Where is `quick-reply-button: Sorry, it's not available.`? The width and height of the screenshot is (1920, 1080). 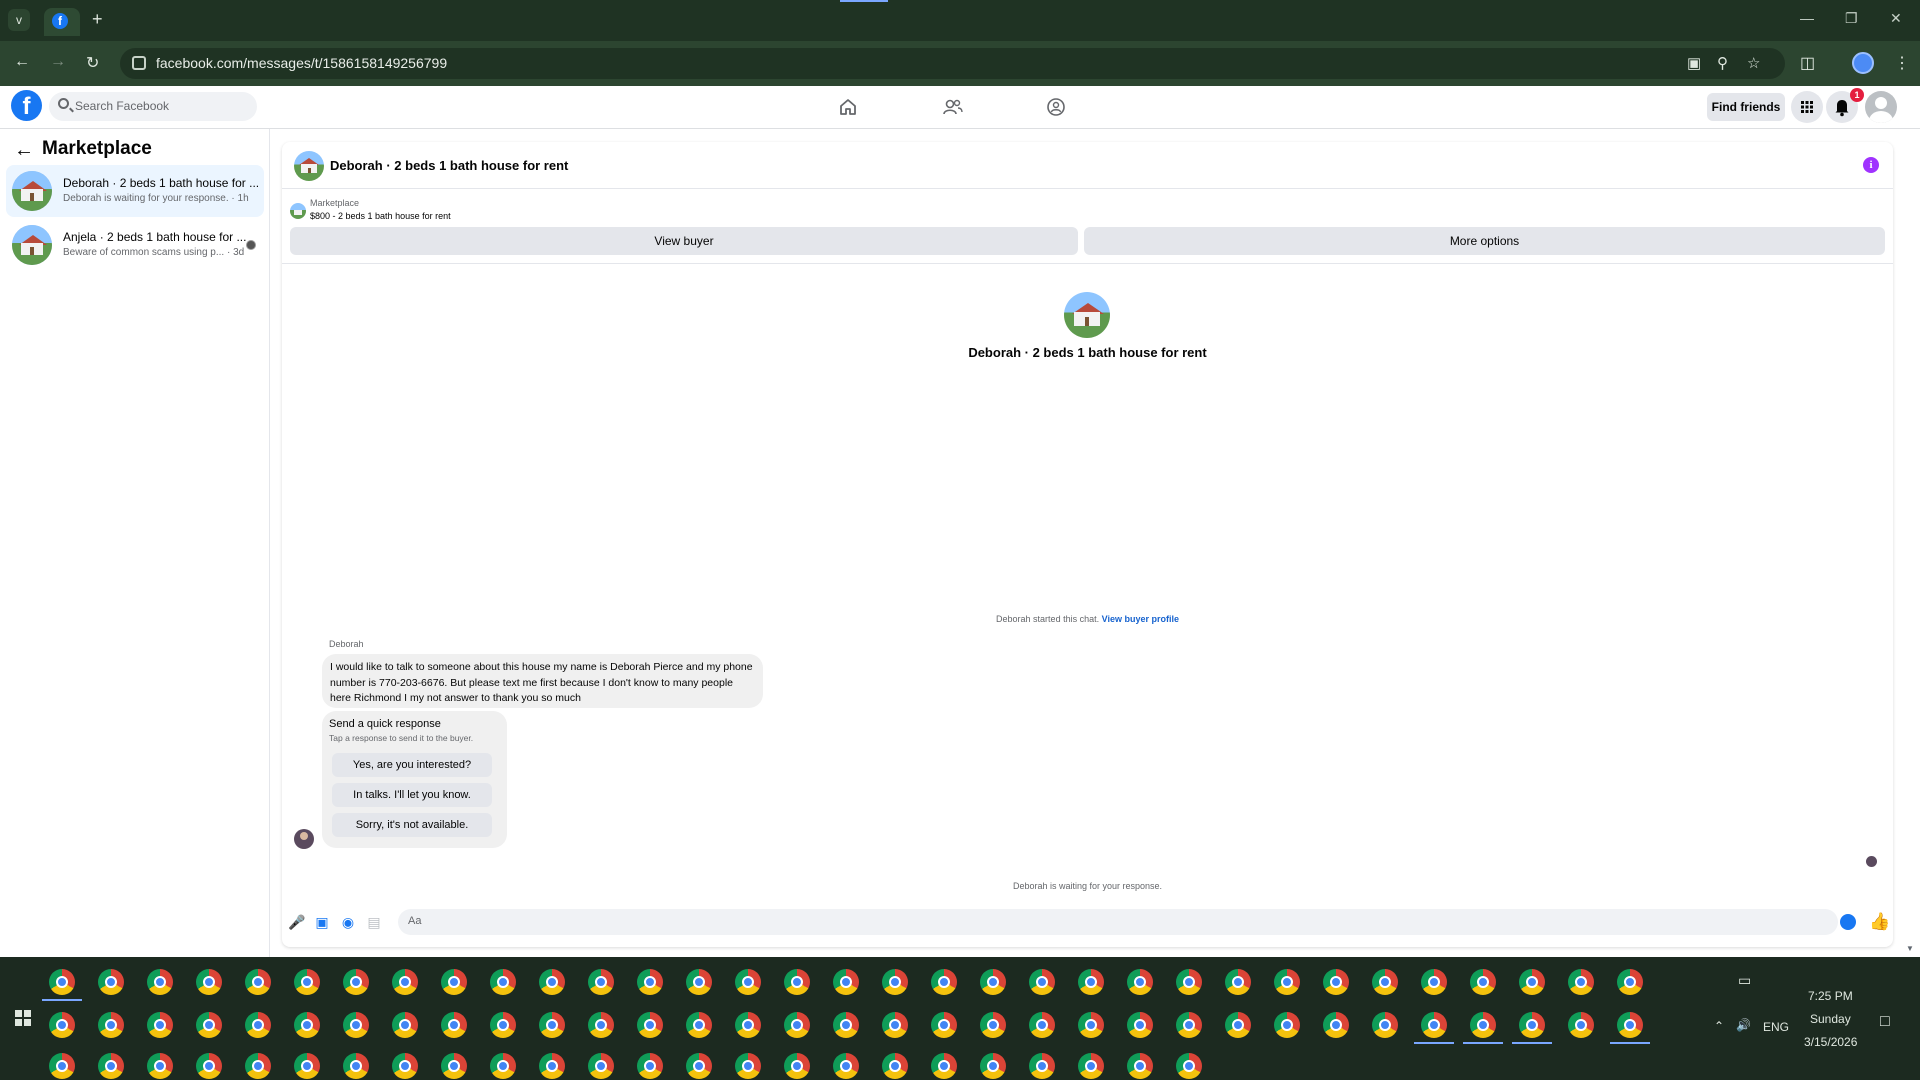
quick-reply-button: Sorry, it's not available. is located at coordinates (412, 825).